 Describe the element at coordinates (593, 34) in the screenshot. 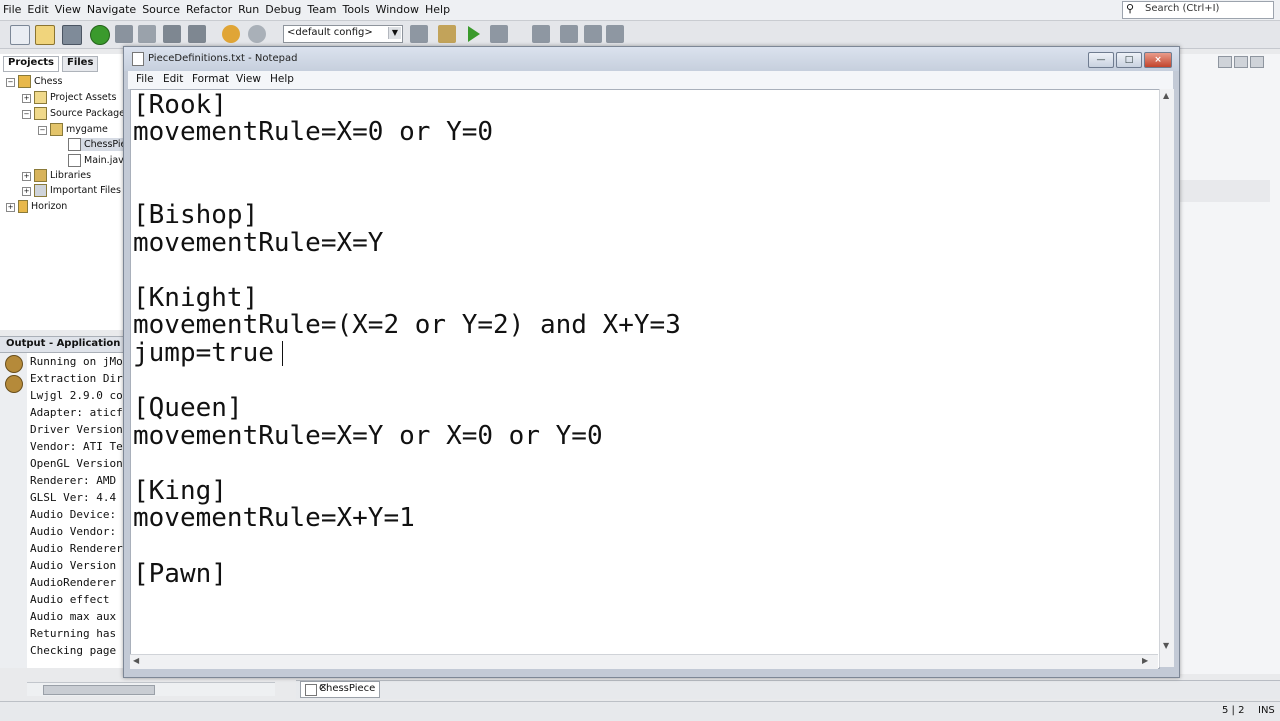

I see `apply-code-icon` at that location.